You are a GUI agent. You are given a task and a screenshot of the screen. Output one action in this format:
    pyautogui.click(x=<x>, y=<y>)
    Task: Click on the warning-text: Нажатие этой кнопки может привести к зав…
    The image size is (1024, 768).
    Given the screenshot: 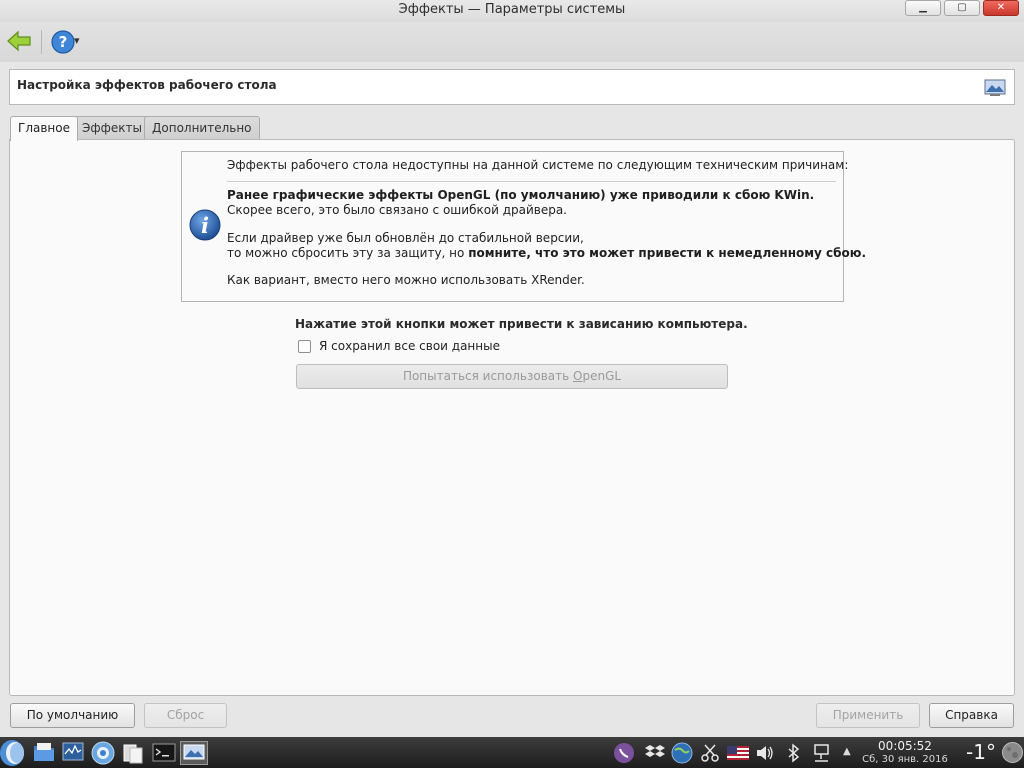 What is the action you would take?
    pyautogui.click(x=521, y=324)
    